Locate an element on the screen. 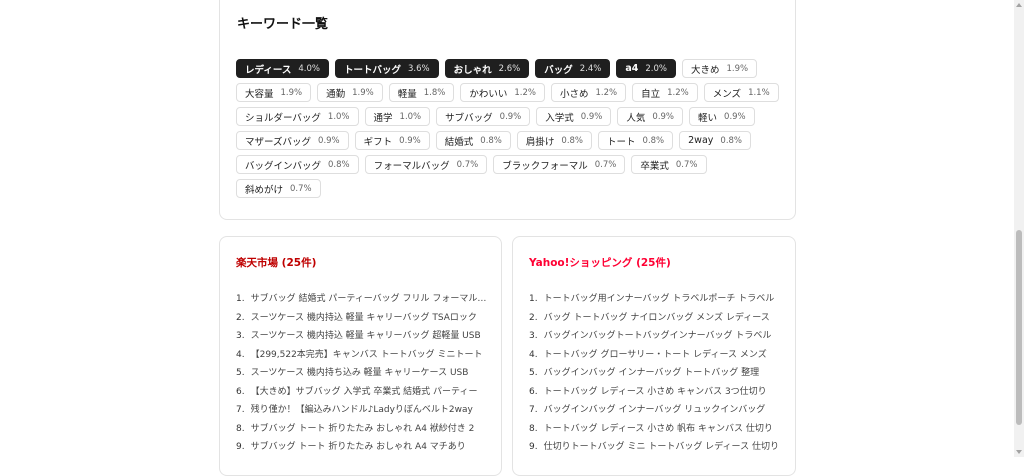  rakuten-product-item: 2. スーツケース 機内持込 軽量 キャリーバッグ TSAロック is located at coordinates (362, 318).